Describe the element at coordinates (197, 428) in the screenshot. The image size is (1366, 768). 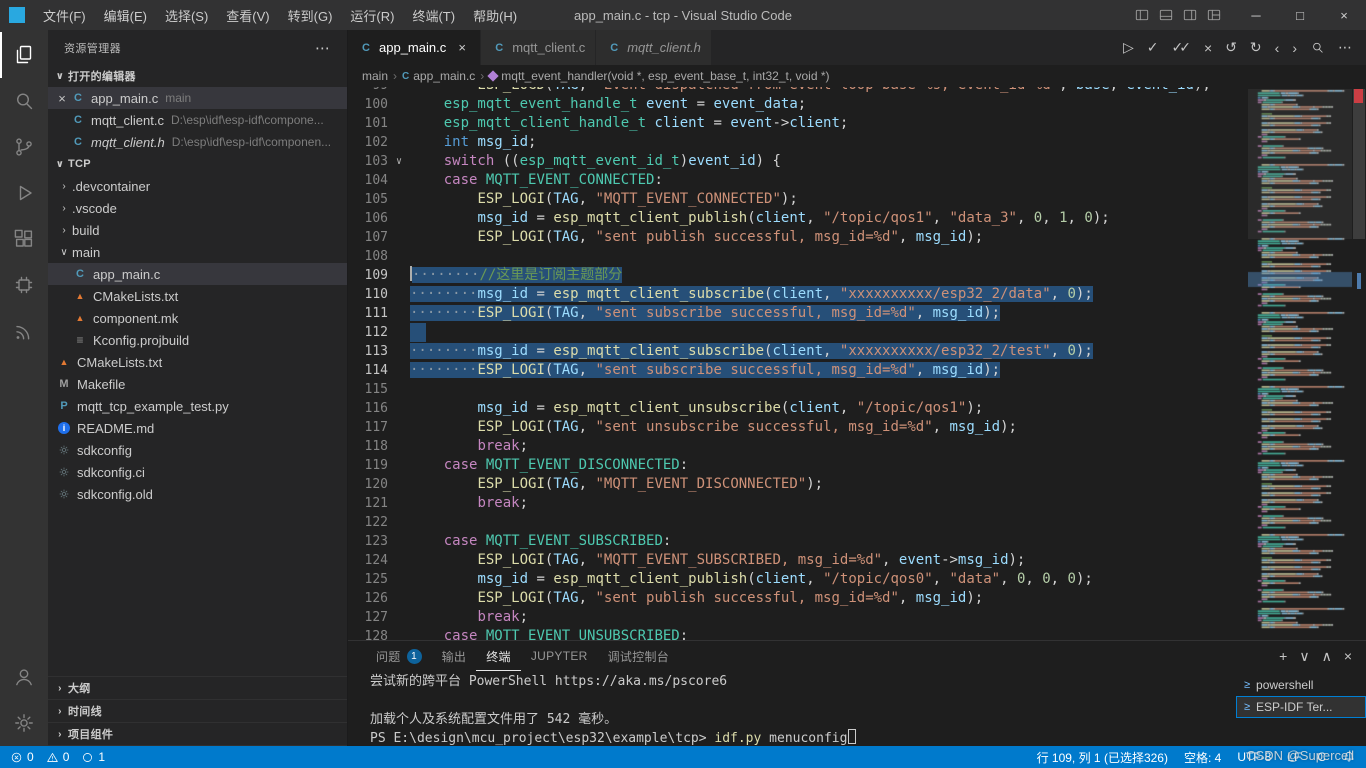
I see `tree-item-readme-md: i README.md` at that location.